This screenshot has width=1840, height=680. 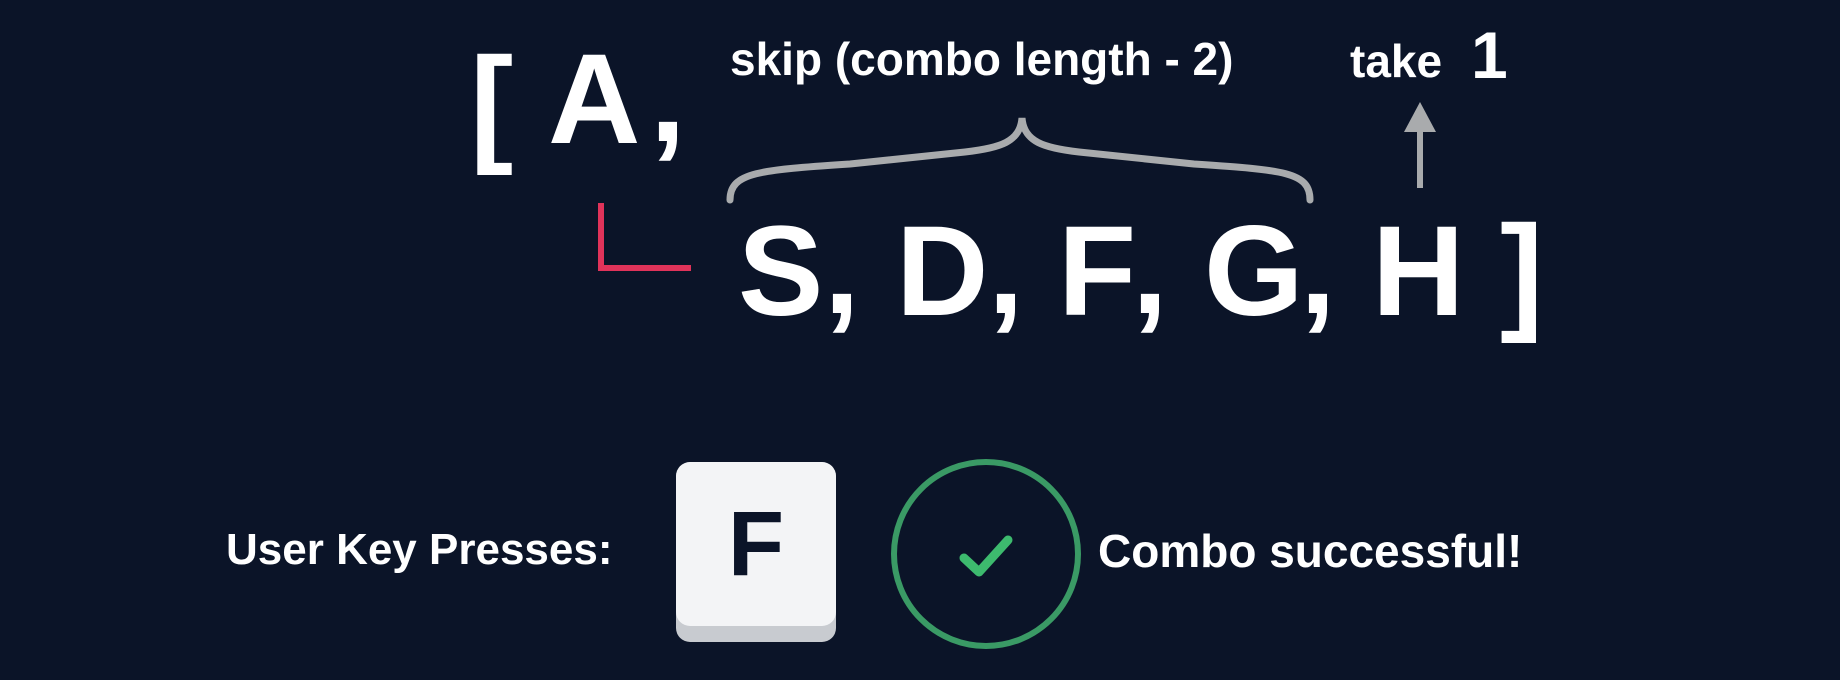 I want to click on arrow-up-icon, so click(x=1420, y=145).